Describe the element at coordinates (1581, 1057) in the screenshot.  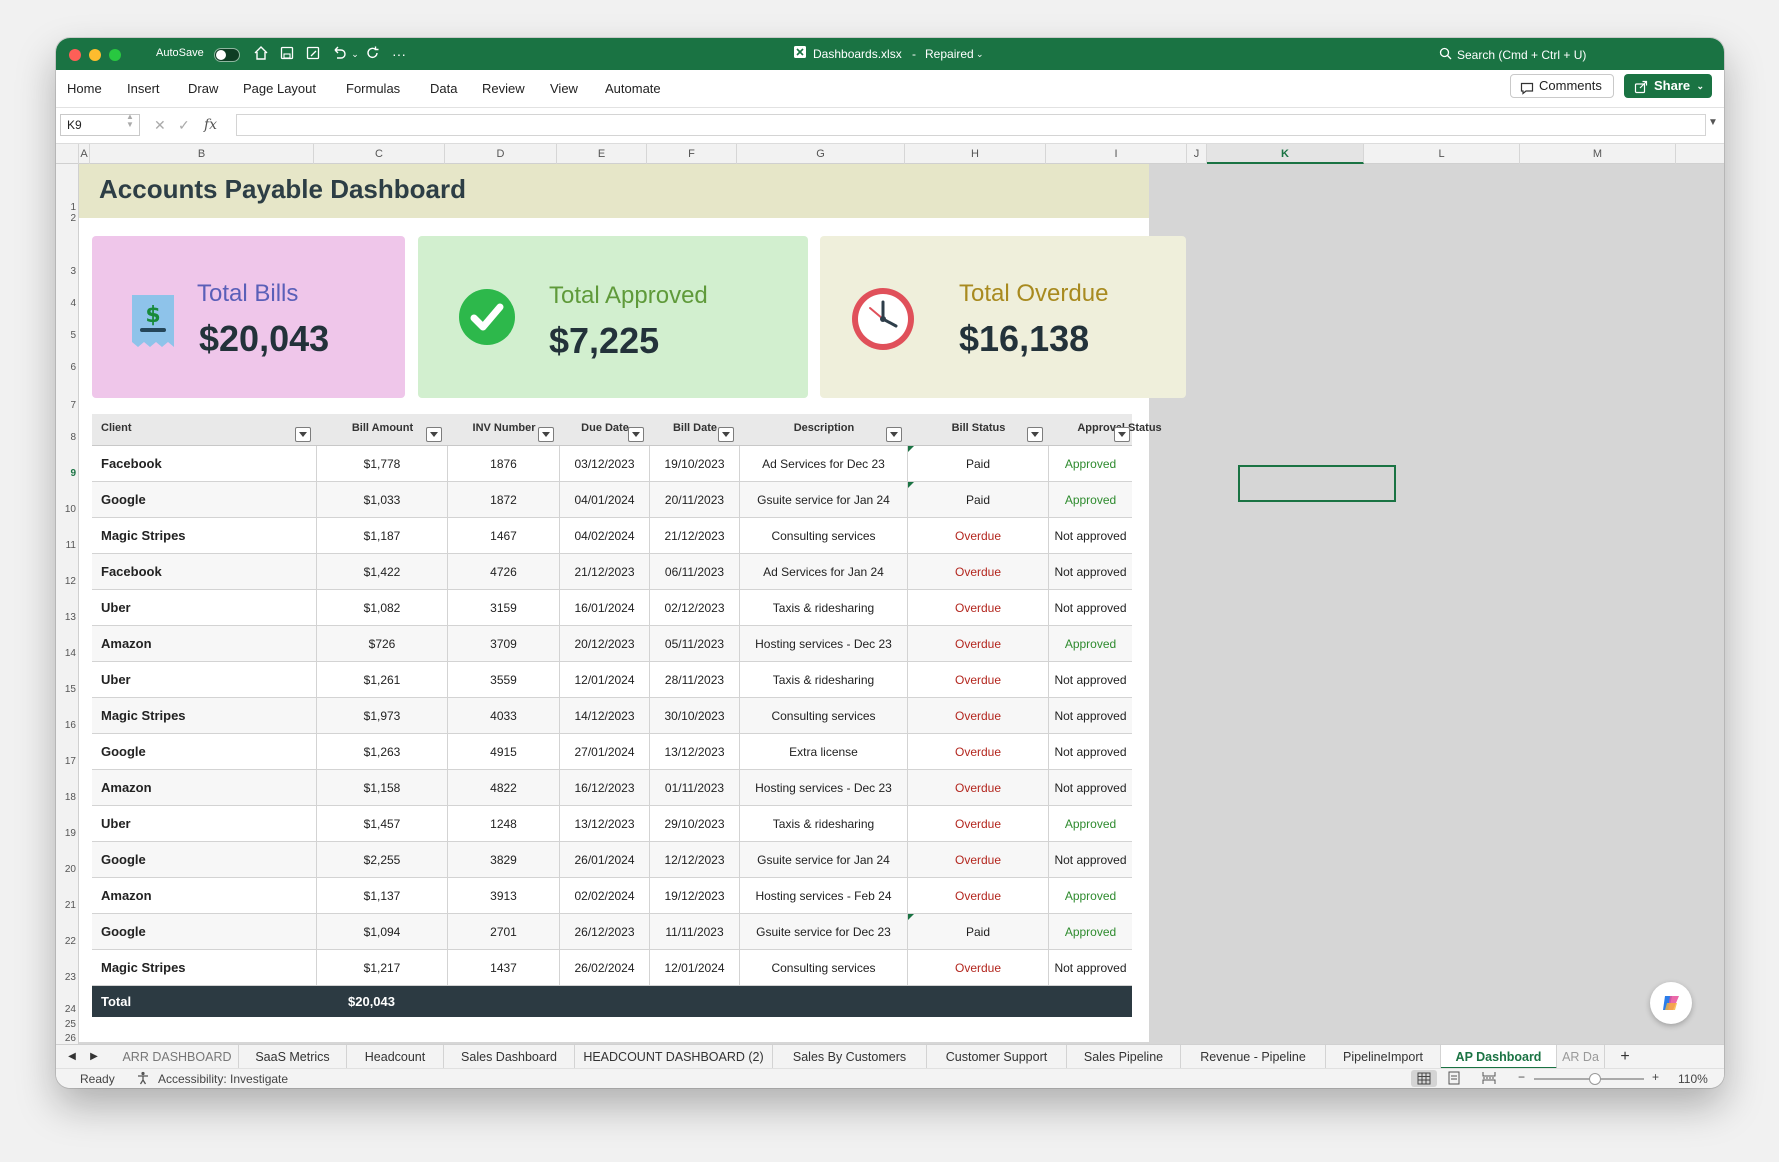
I see `sheet-tab: AR Da` at that location.